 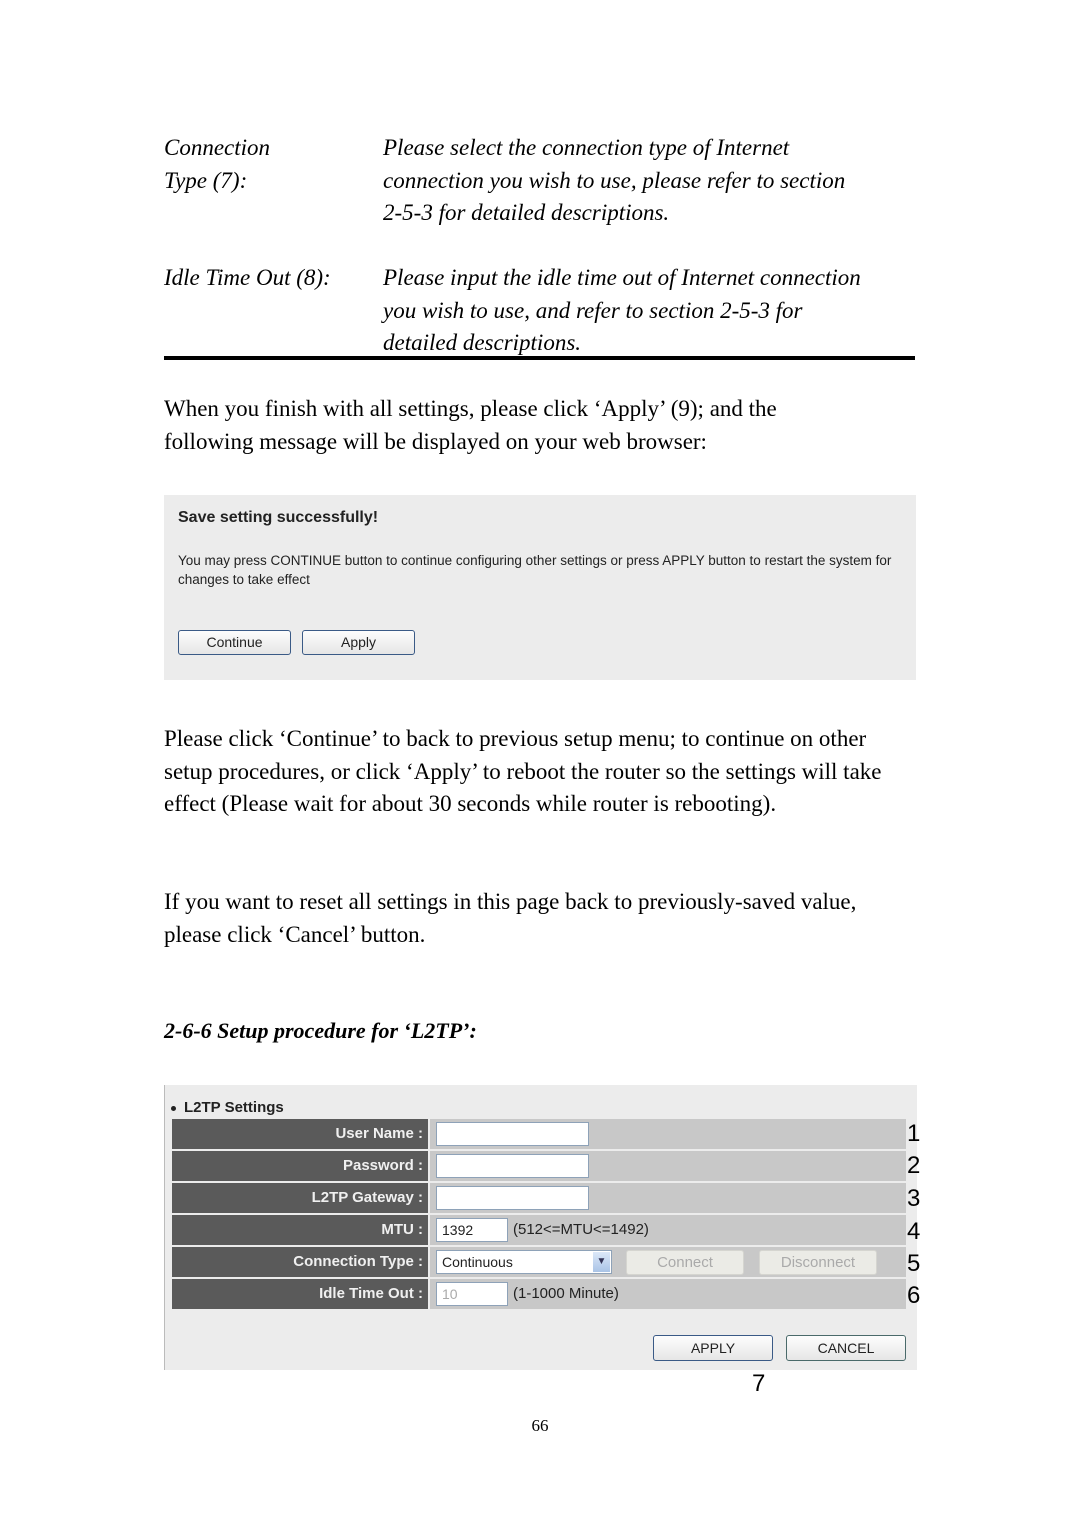 I want to click on connection-type-selected: Continuous, so click(x=477, y=1262).